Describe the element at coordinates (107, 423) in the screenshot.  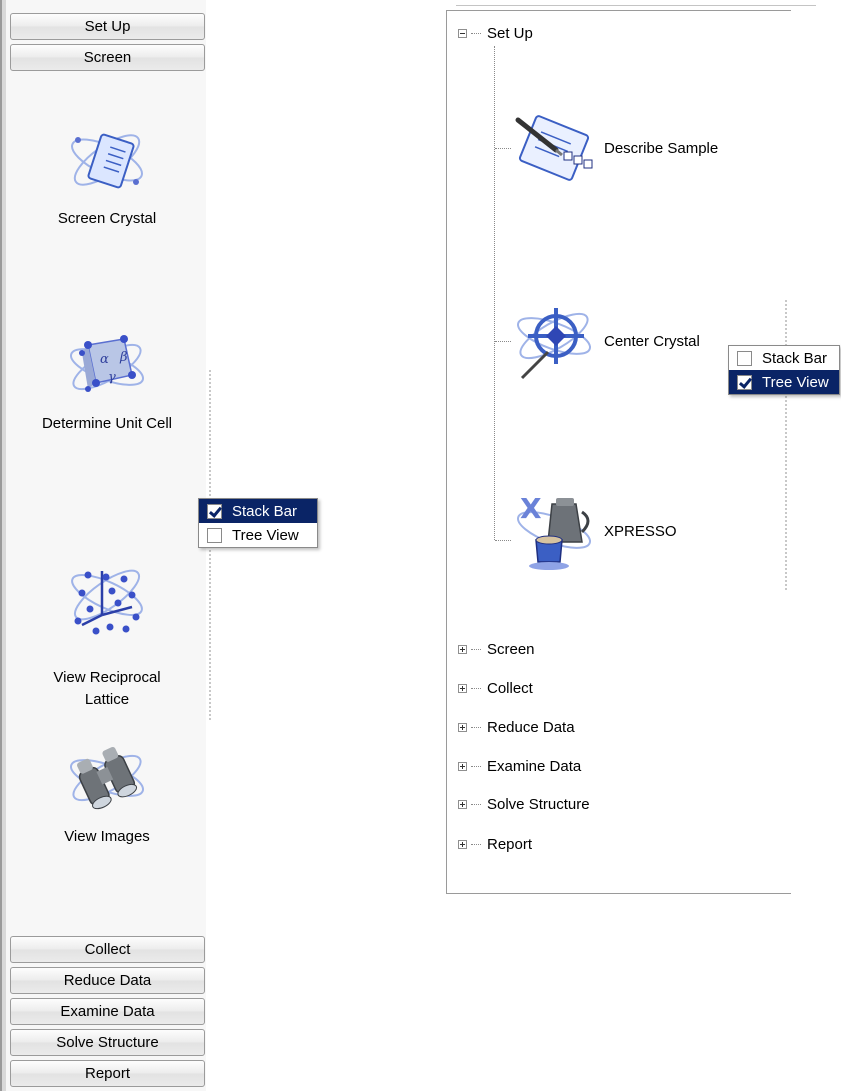
I see `tool-label: Determine Unit Cell` at that location.